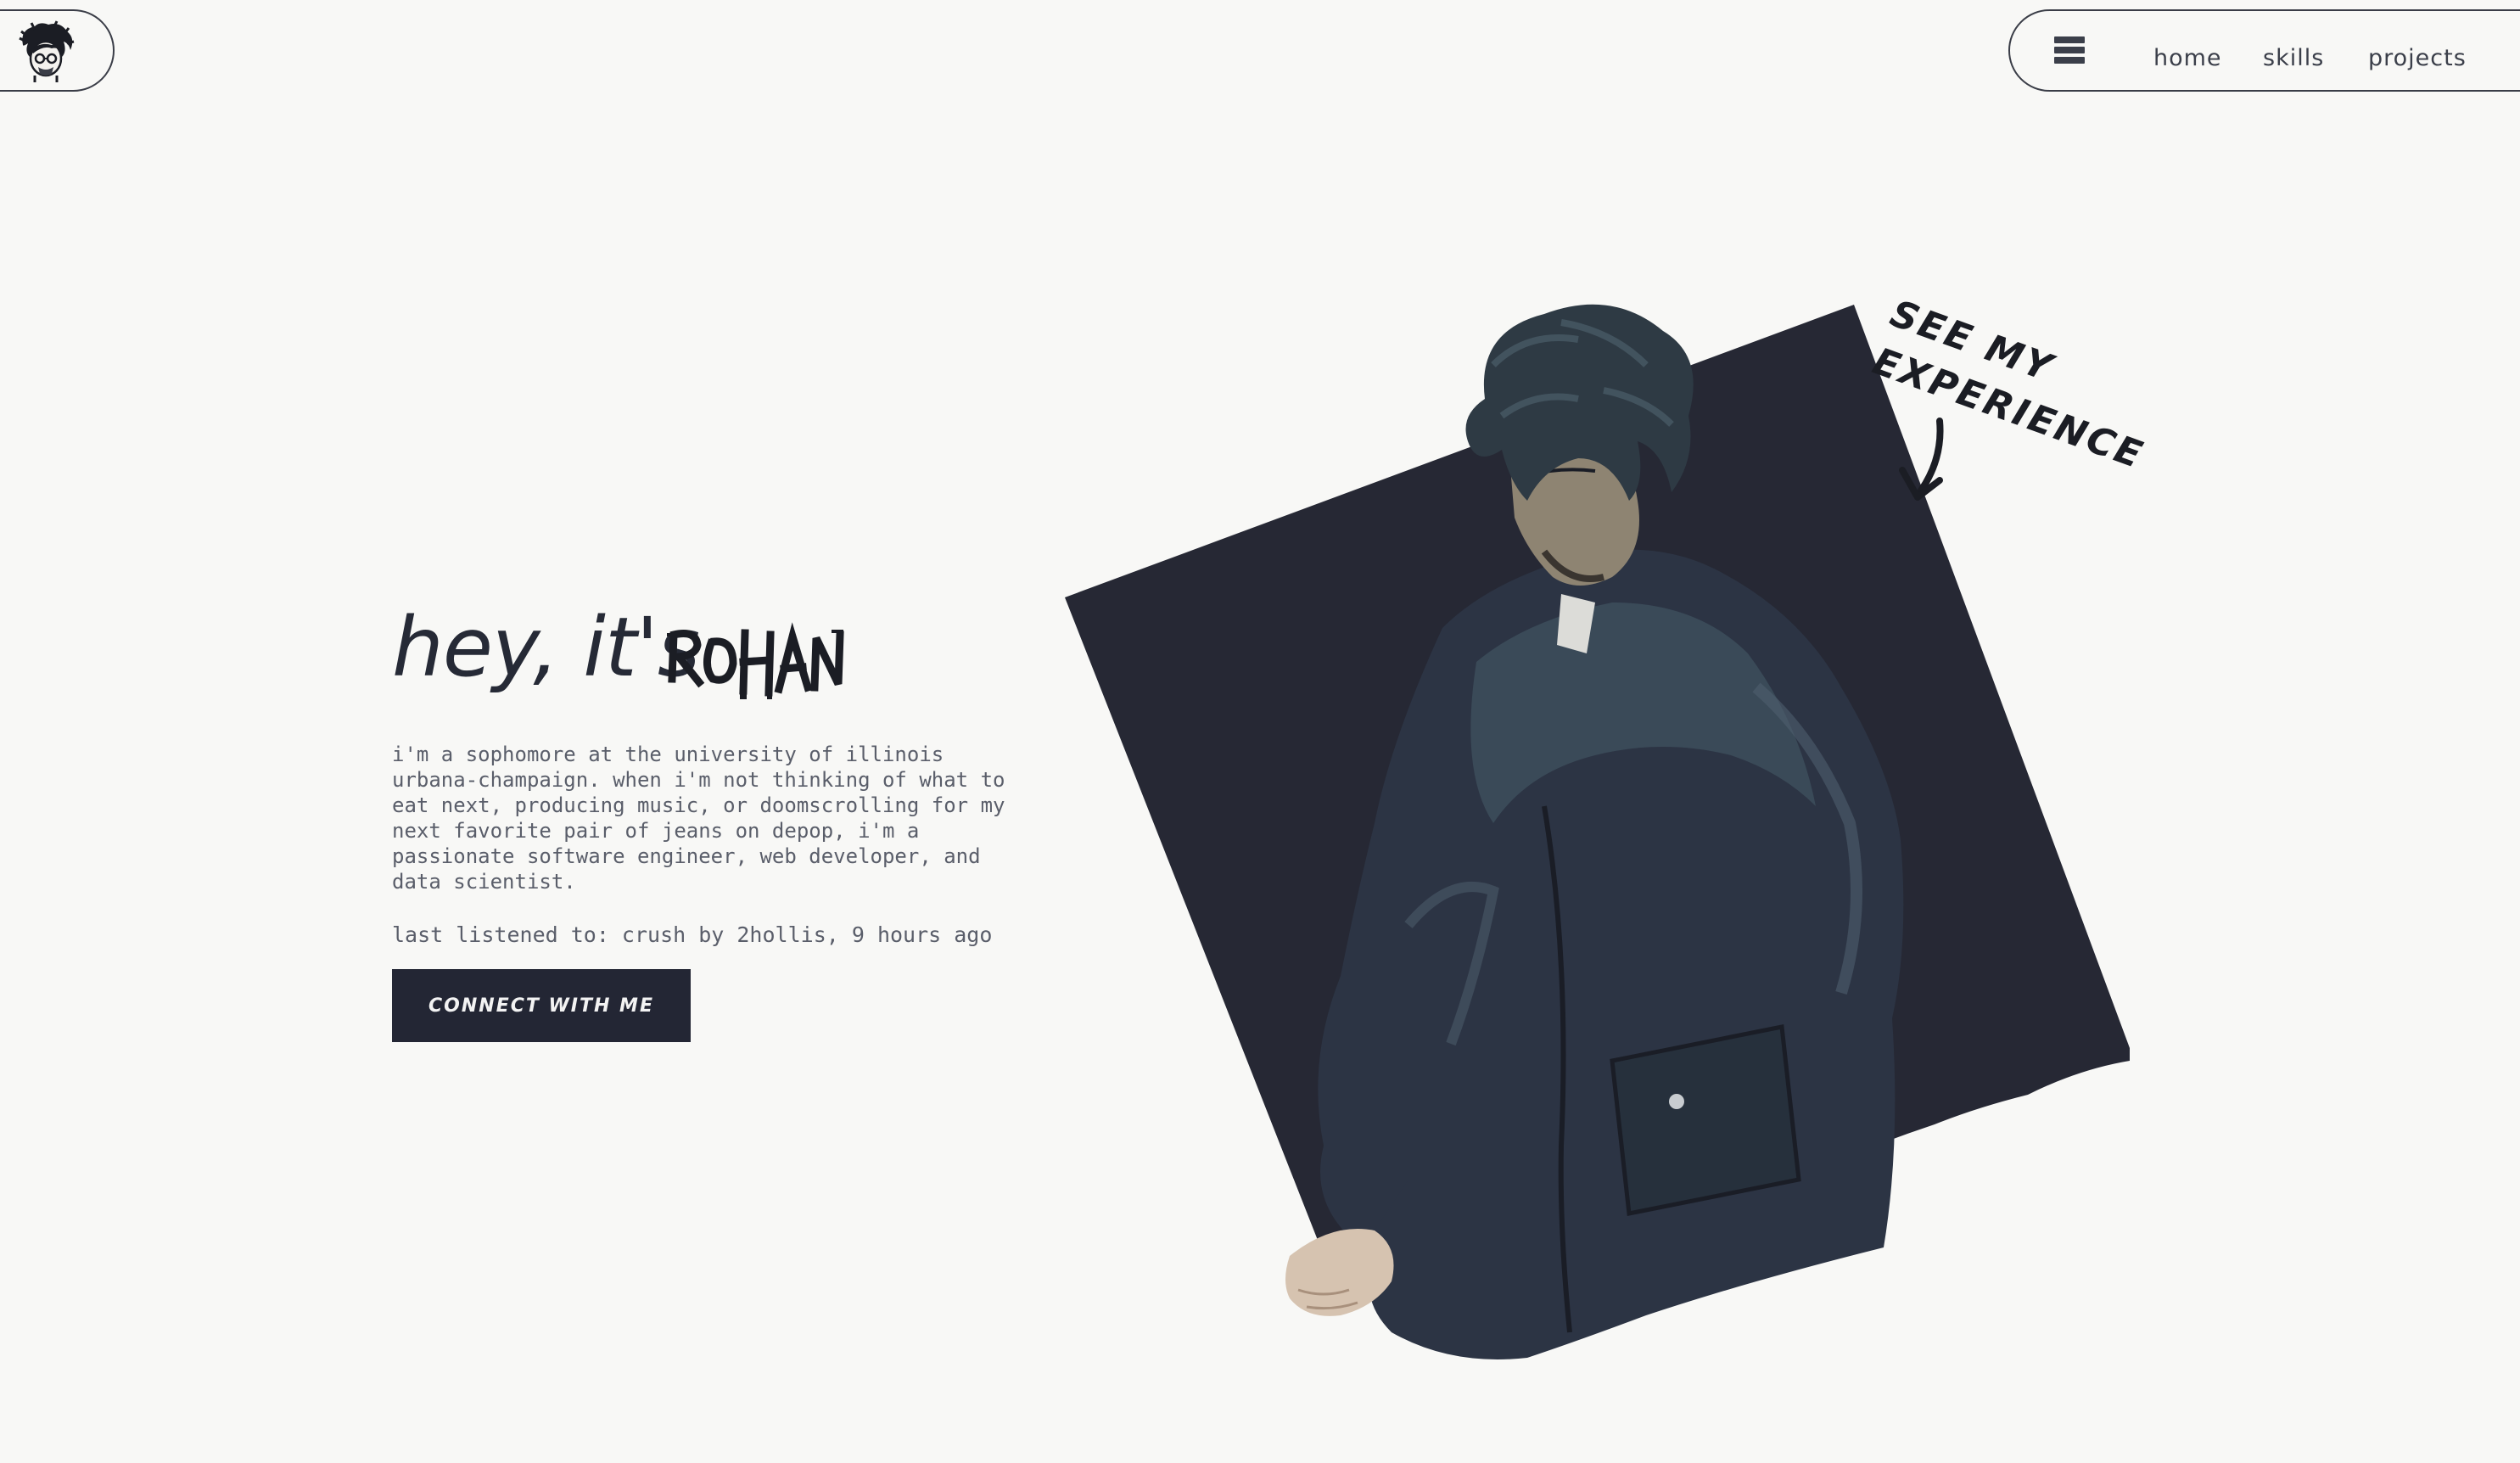 This screenshot has width=2520, height=1463. I want to click on connect-button: CONNECT WITH ME, so click(541, 1005).